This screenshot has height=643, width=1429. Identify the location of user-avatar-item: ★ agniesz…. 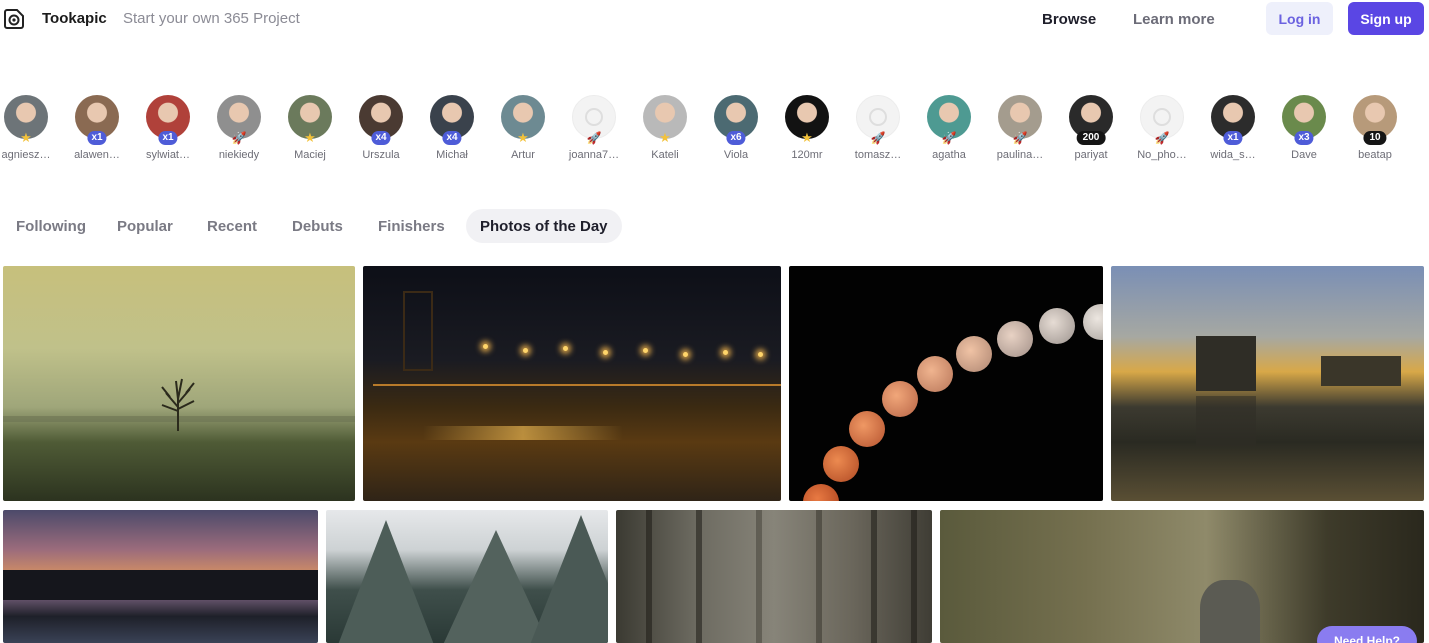
(28, 128).